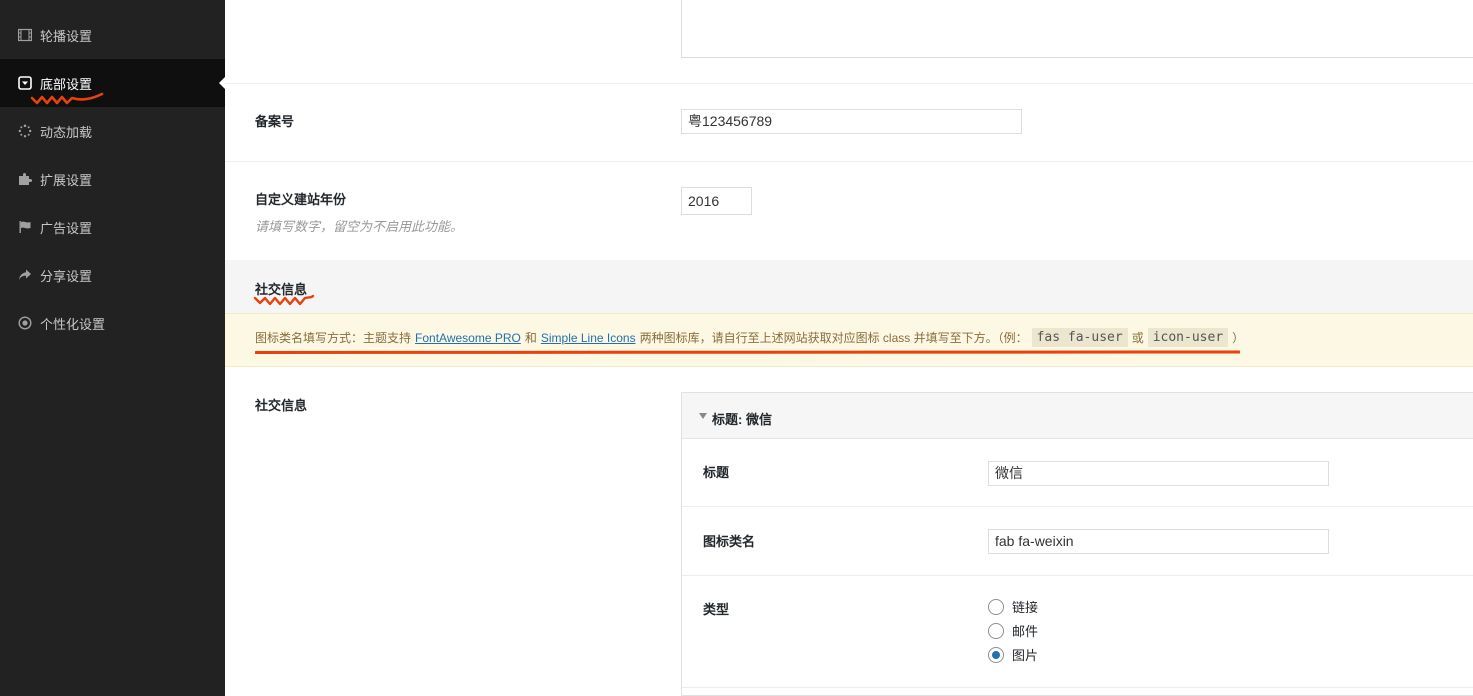 The height and width of the screenshot is (696, 1473). What do you see at coordinates (66, 132) in the screenshot?
I see `sidebar-item-label: 动态加载` at bounding box center [66, 132].